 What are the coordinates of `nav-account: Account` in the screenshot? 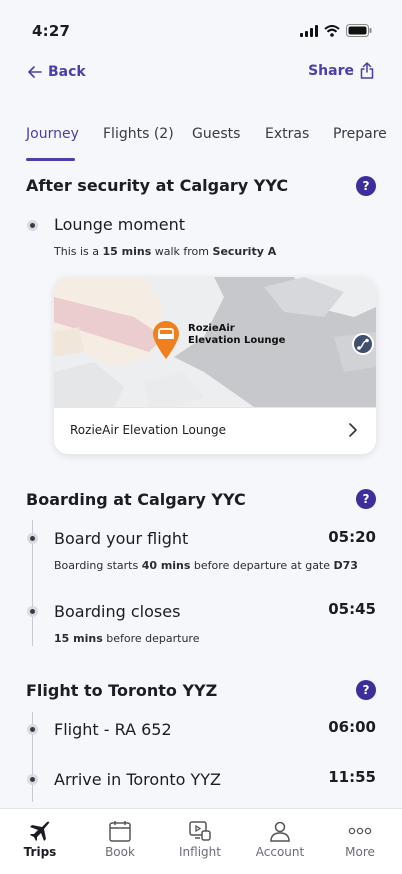 It's located at (280, 841).